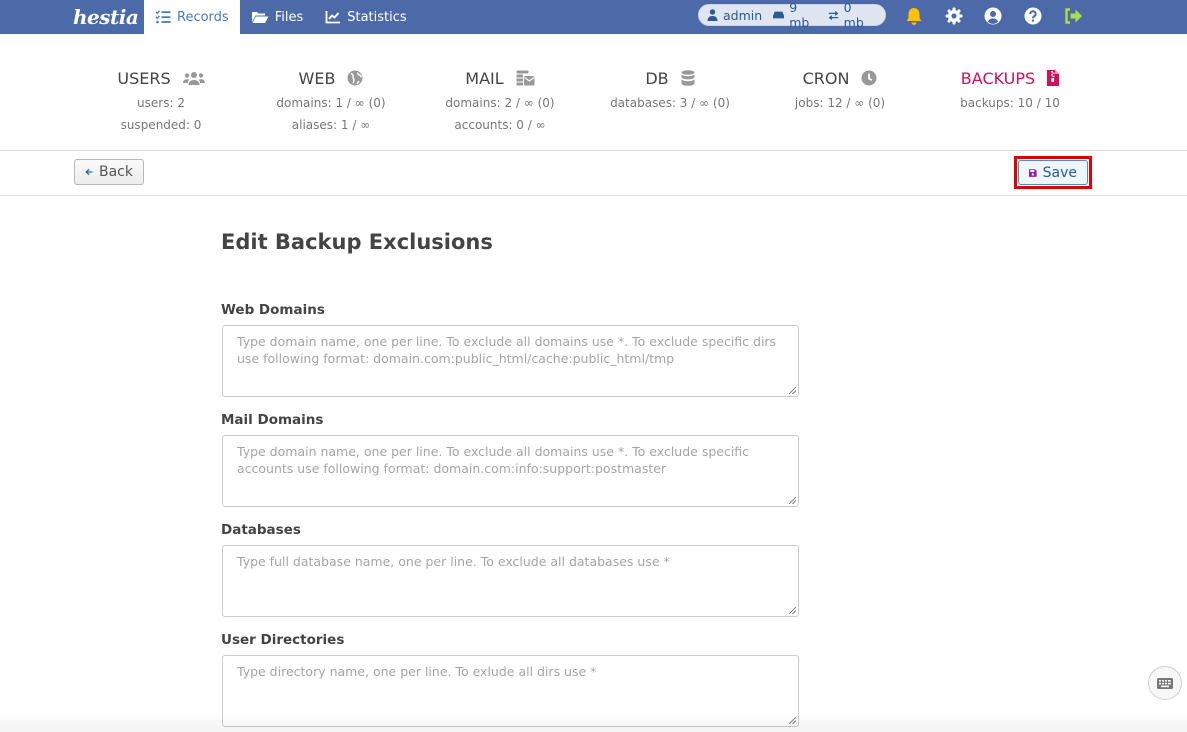 The width and height of the screenshot is (1187, 732). I want to click on stat-users: USERS users: 2 suspended: 0, so click(161, 102).